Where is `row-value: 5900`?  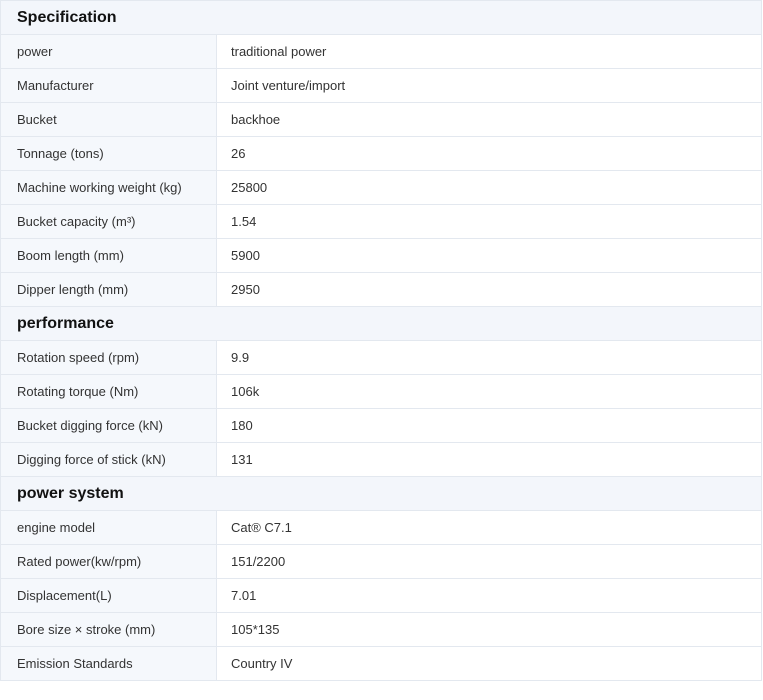 row-value: 5900 is located at coordinates (489, 255).